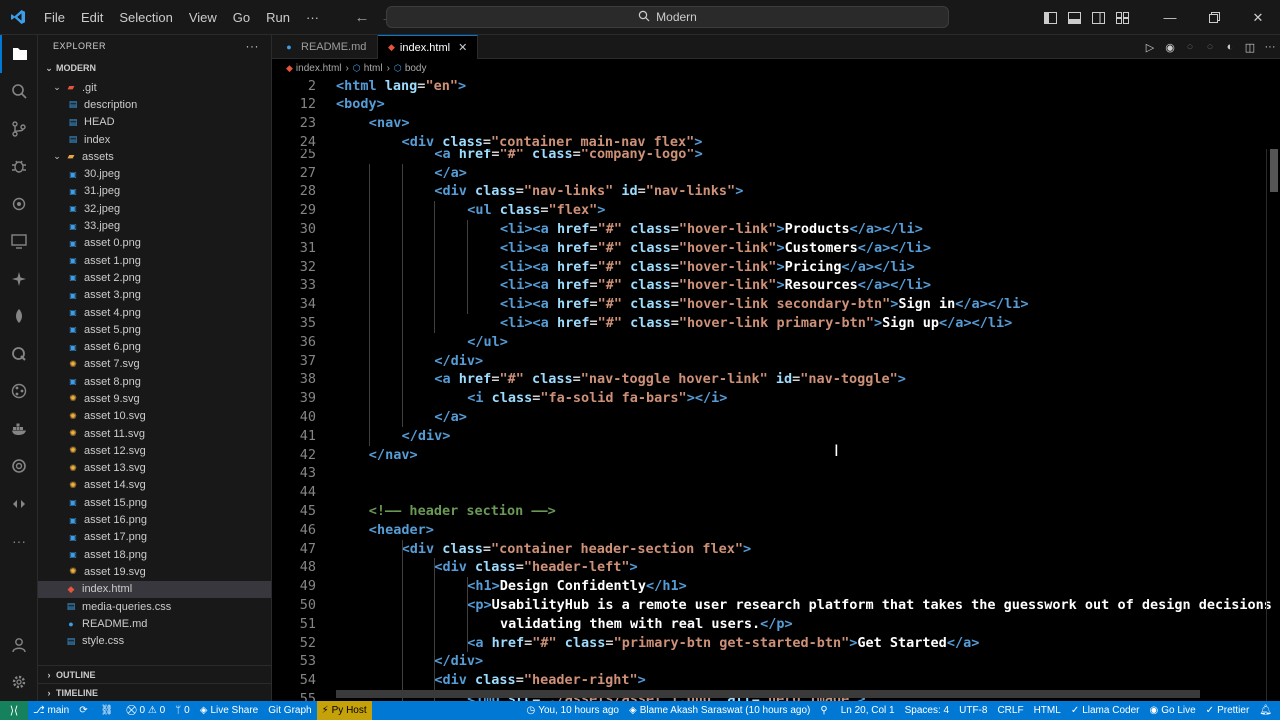 The width and height of the screenshot is (1280, 720). Describe the element at coordinates (154, 381) in the screenshot. I see `tree-file: ▣ asset 8.png` at that location.